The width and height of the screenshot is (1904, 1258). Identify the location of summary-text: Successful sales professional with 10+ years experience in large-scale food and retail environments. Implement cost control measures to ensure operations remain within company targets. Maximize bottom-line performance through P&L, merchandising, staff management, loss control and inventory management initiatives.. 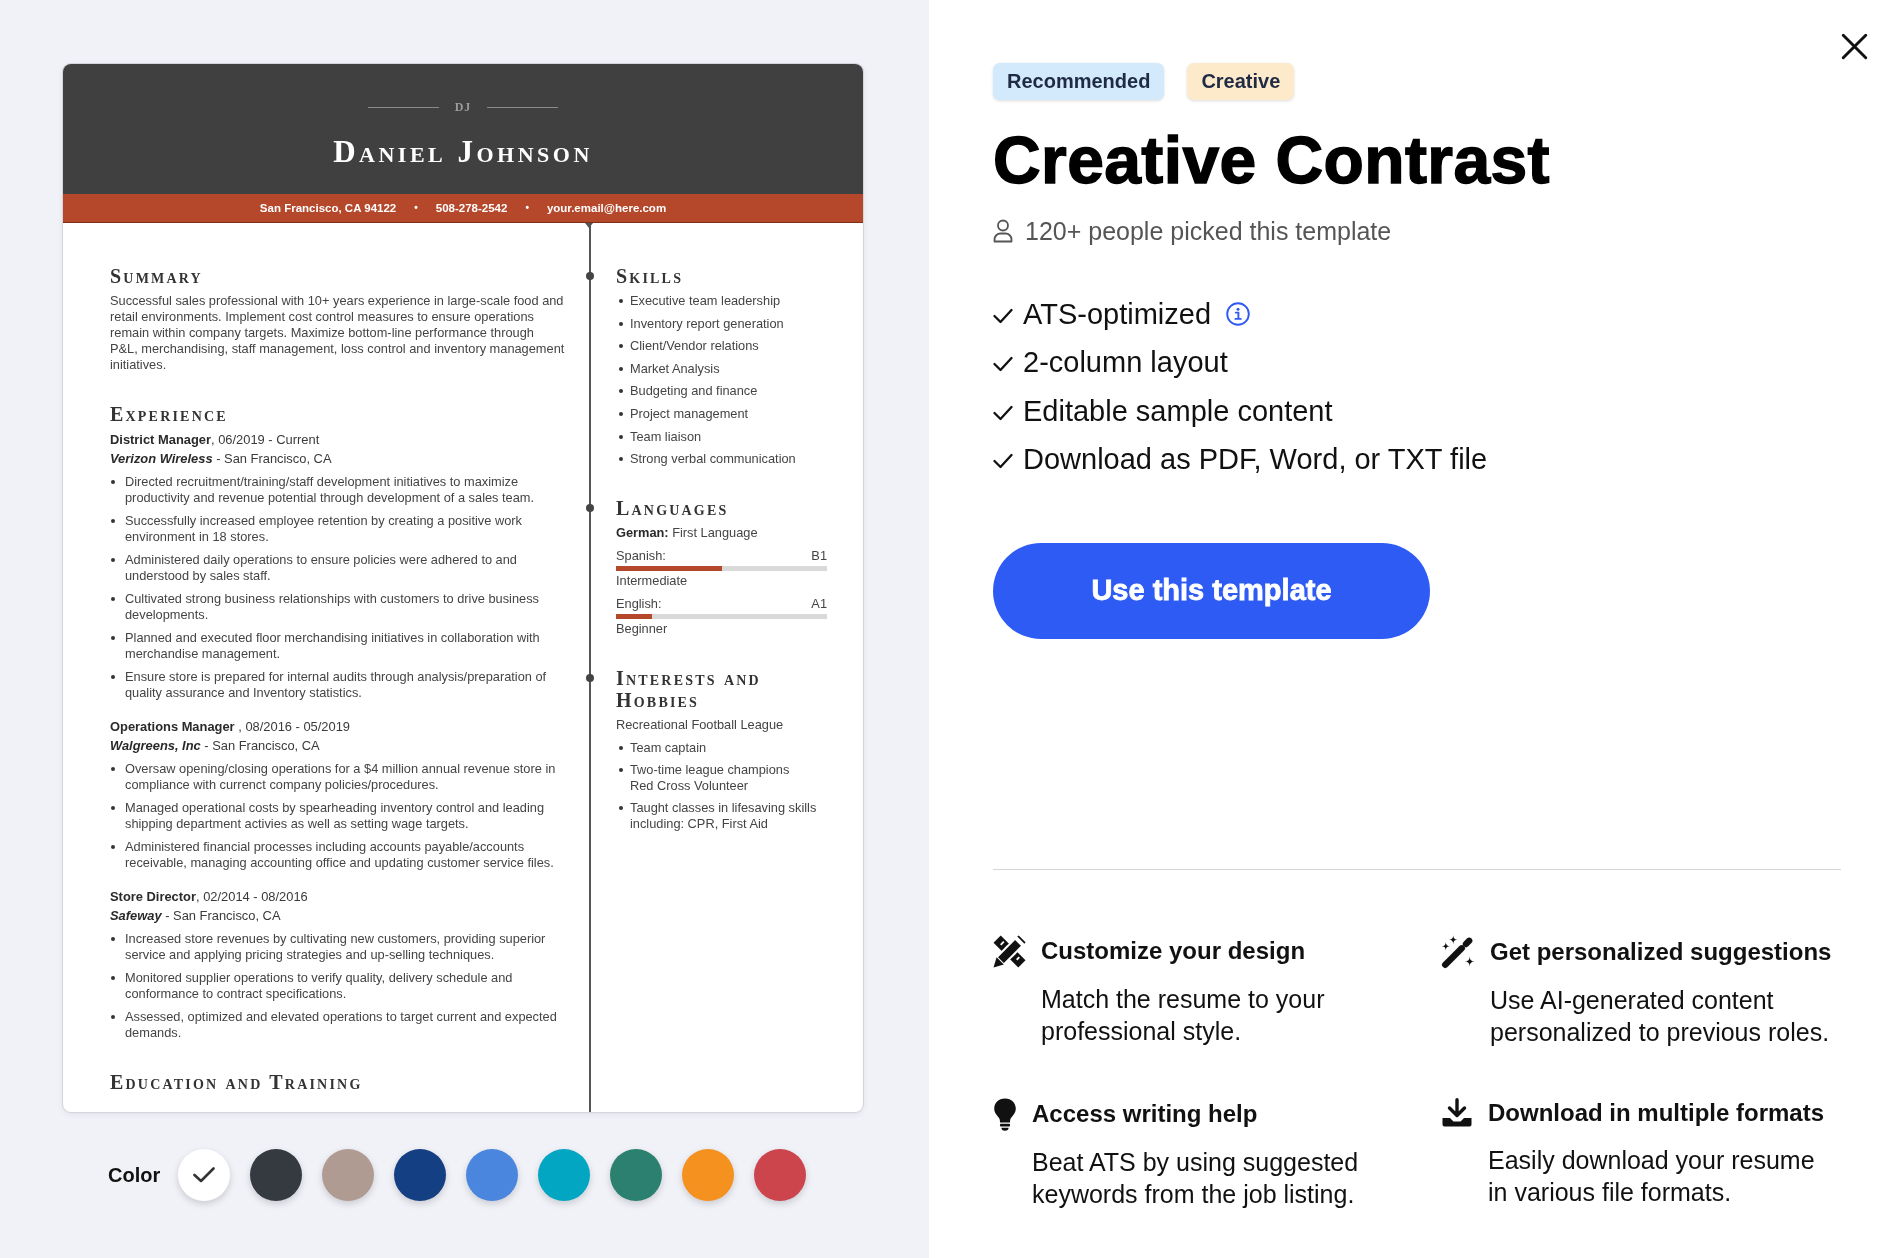
(337, 333).